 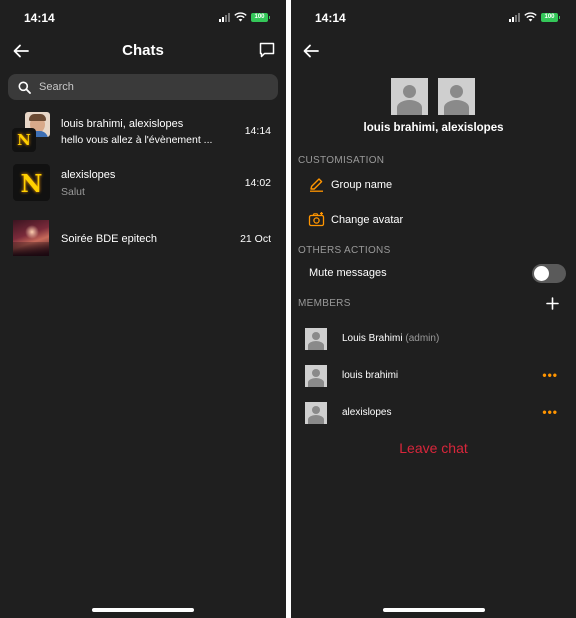 I want to click on chat-last-message: Salut, so click(x=73, y=192).